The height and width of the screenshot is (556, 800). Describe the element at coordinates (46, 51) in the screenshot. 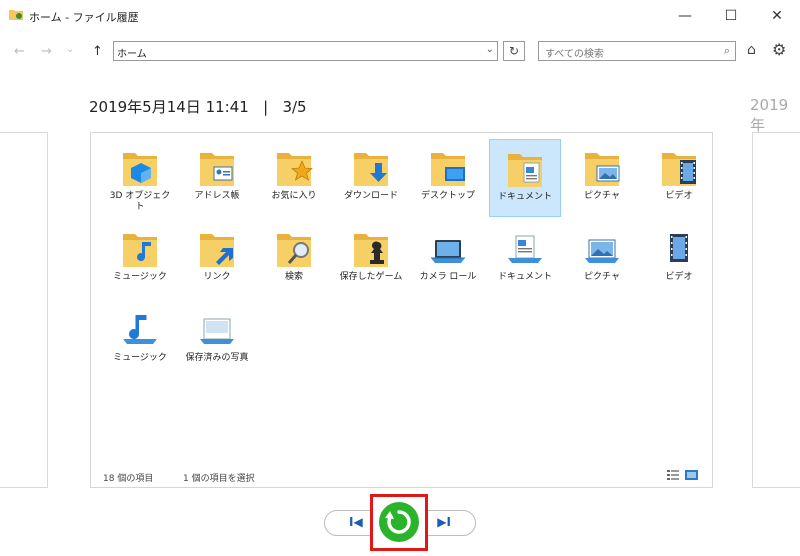

I see `forward-arrow-icon: →` at that location.